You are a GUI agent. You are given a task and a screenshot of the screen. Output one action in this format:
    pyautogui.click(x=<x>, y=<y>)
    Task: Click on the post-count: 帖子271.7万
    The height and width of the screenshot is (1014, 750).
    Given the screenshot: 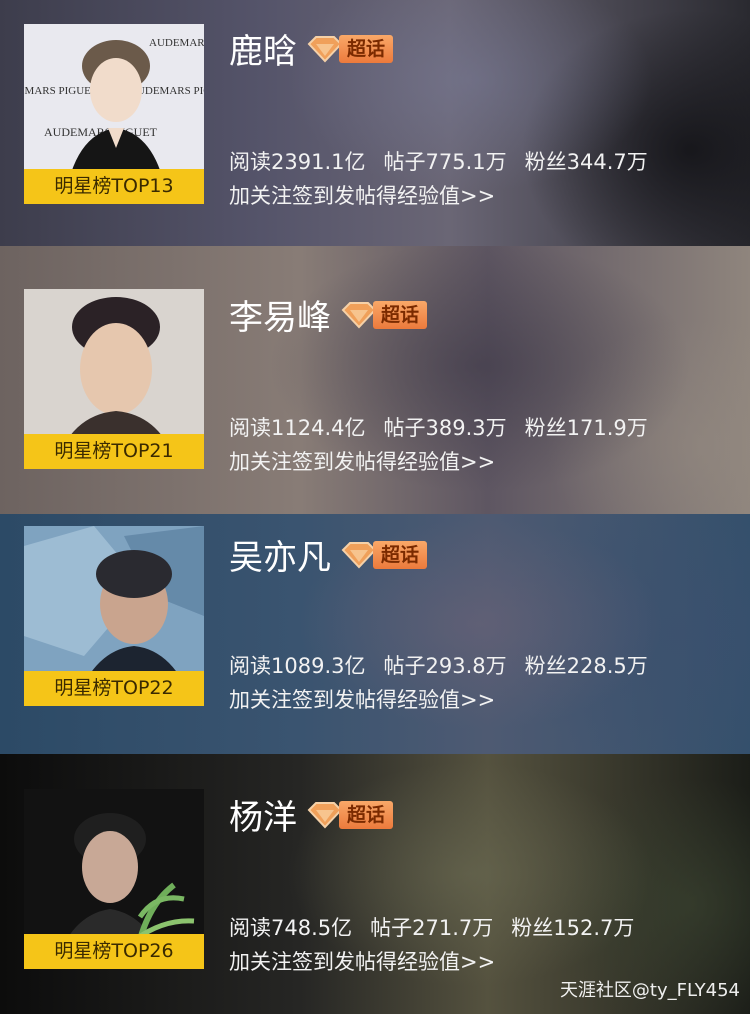 What is the action you would take?
    pyautogui.click(x=432, y=928)
    